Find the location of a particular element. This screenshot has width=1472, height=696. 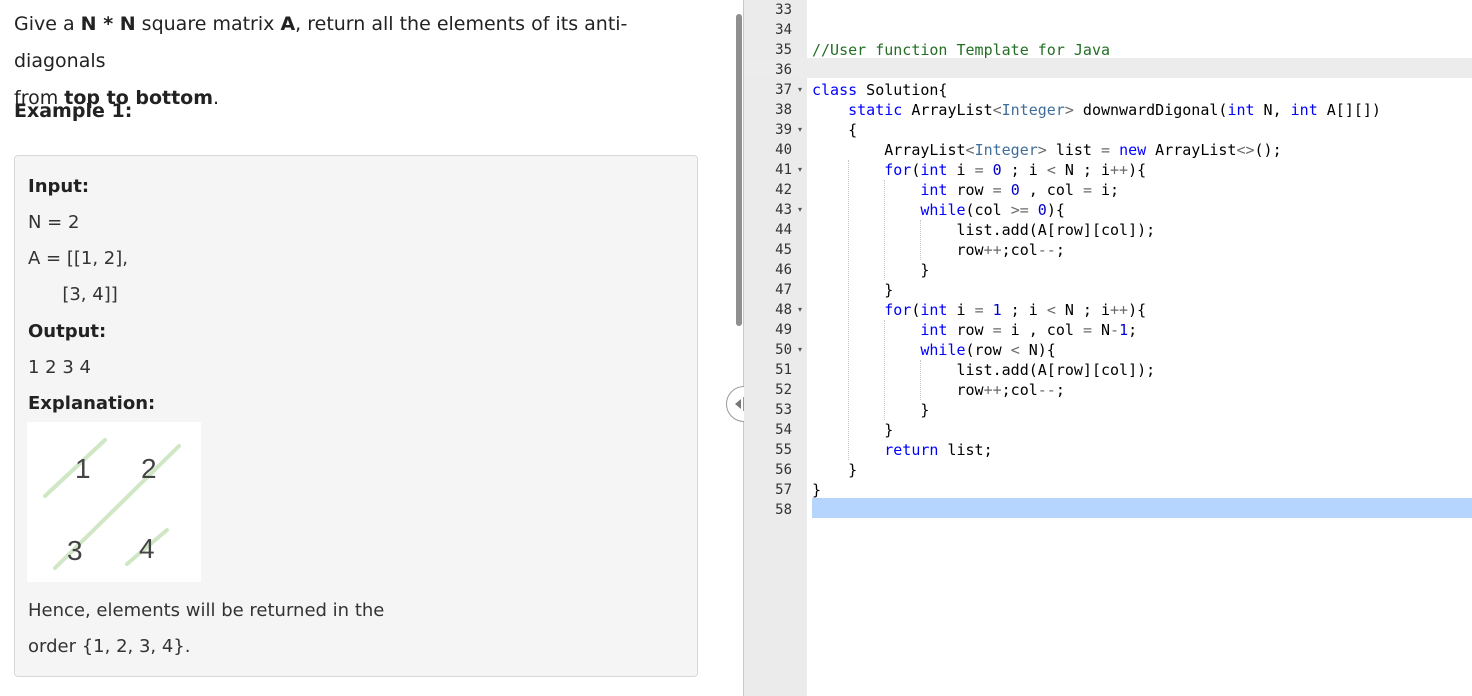

output-value: 1 2 3 4 is located at coordinates (59, 367).